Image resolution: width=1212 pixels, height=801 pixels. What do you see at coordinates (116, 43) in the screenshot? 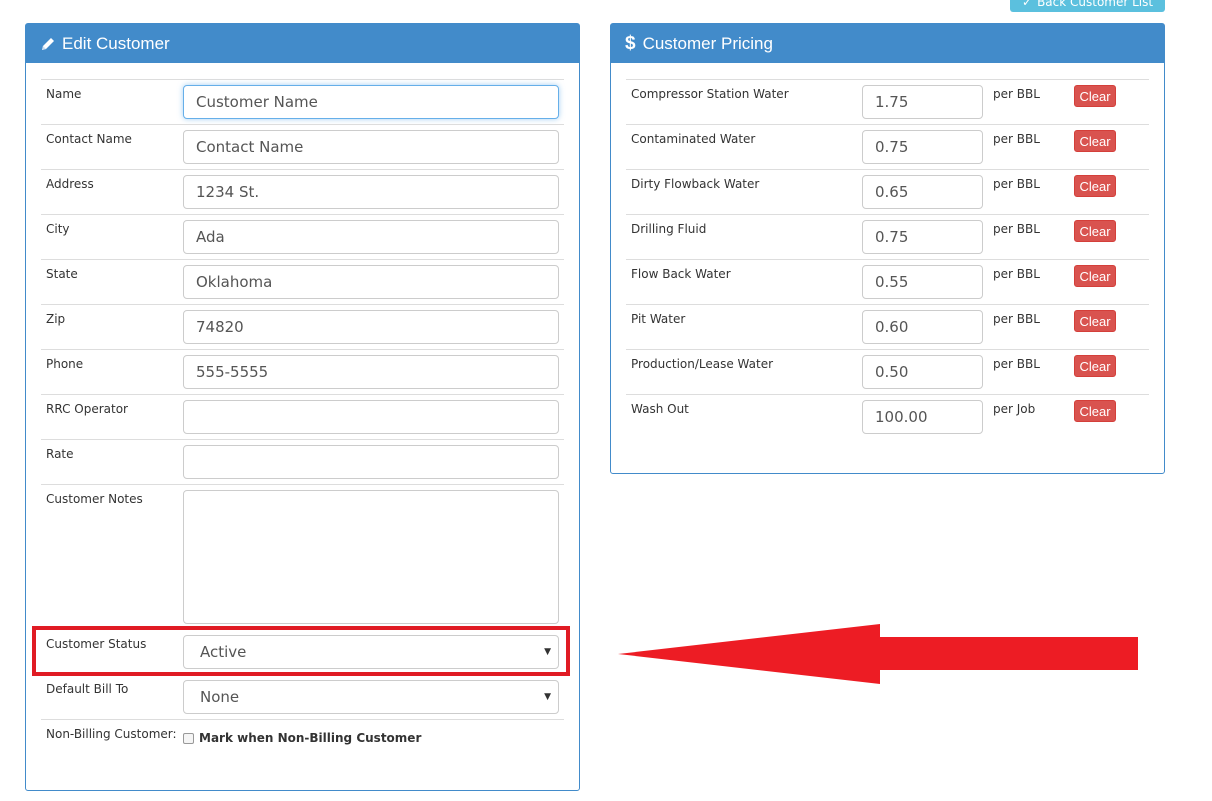
I see `edit-panel-title: Edit Customer` at bounding box center [116, 43].